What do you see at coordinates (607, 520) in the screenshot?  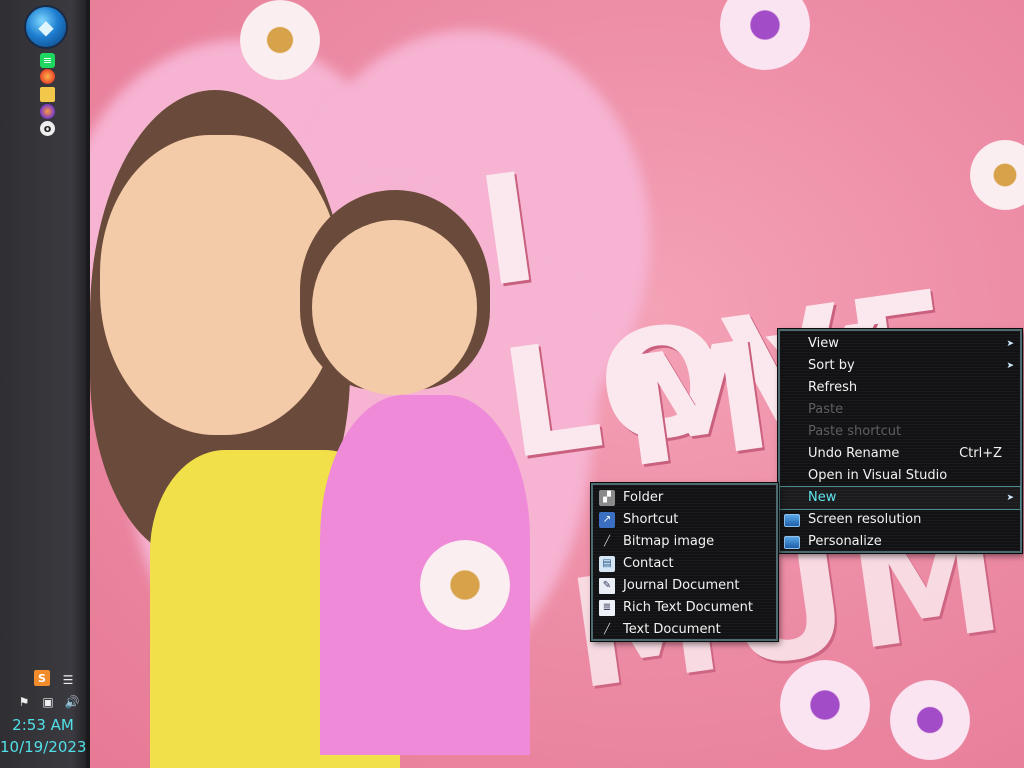 I see `shortcut-icon: ↗` at bounding box center [607, 520].